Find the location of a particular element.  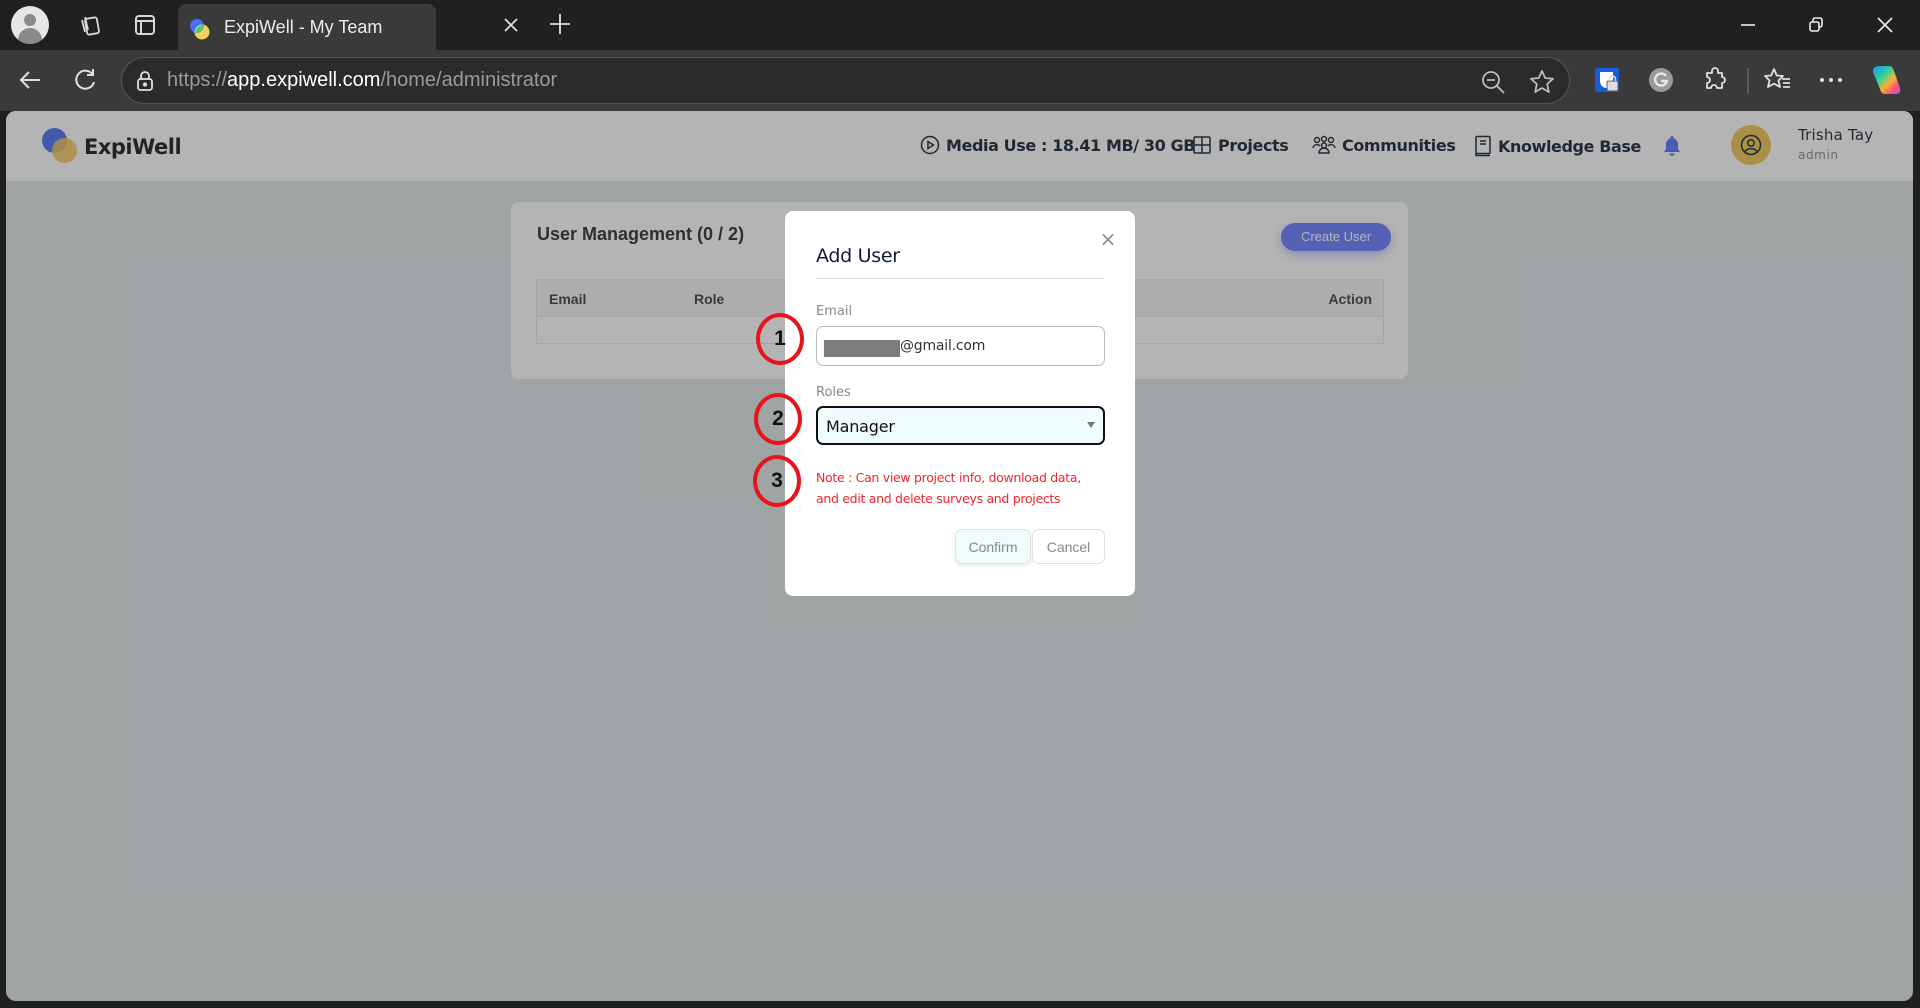

profile-icon is located at coordinates (30, 25).